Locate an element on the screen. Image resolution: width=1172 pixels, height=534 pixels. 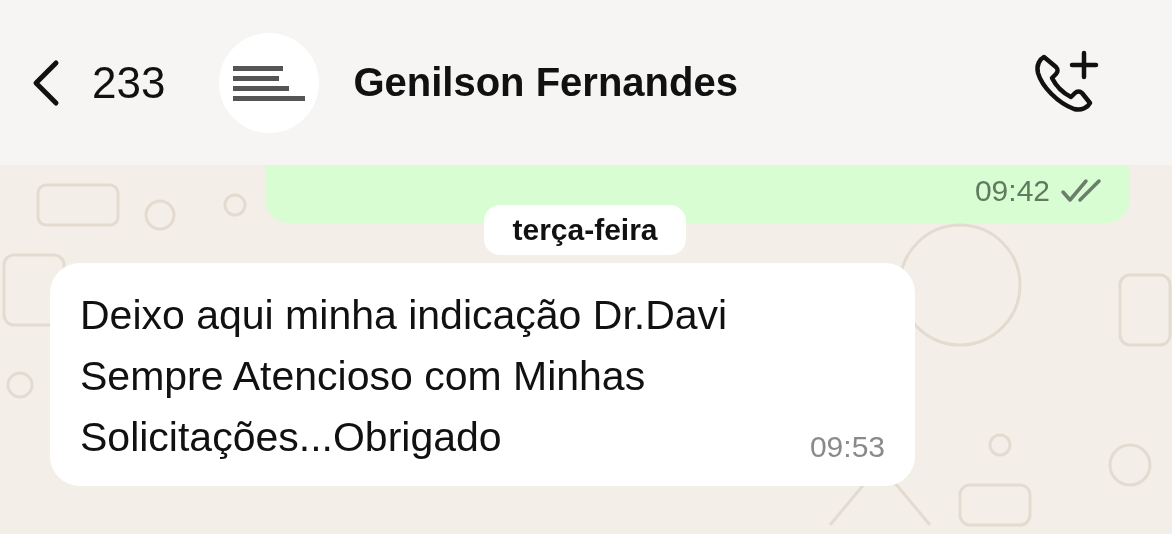
contact-name: Genilson Fernandes is located at coordinates (691, 82).